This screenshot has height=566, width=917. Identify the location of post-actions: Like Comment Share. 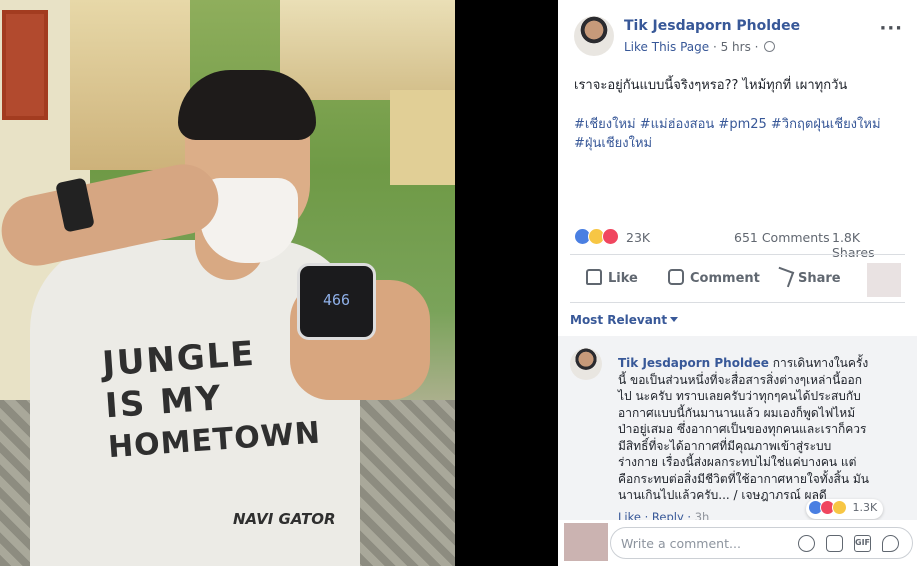
(737, 279).